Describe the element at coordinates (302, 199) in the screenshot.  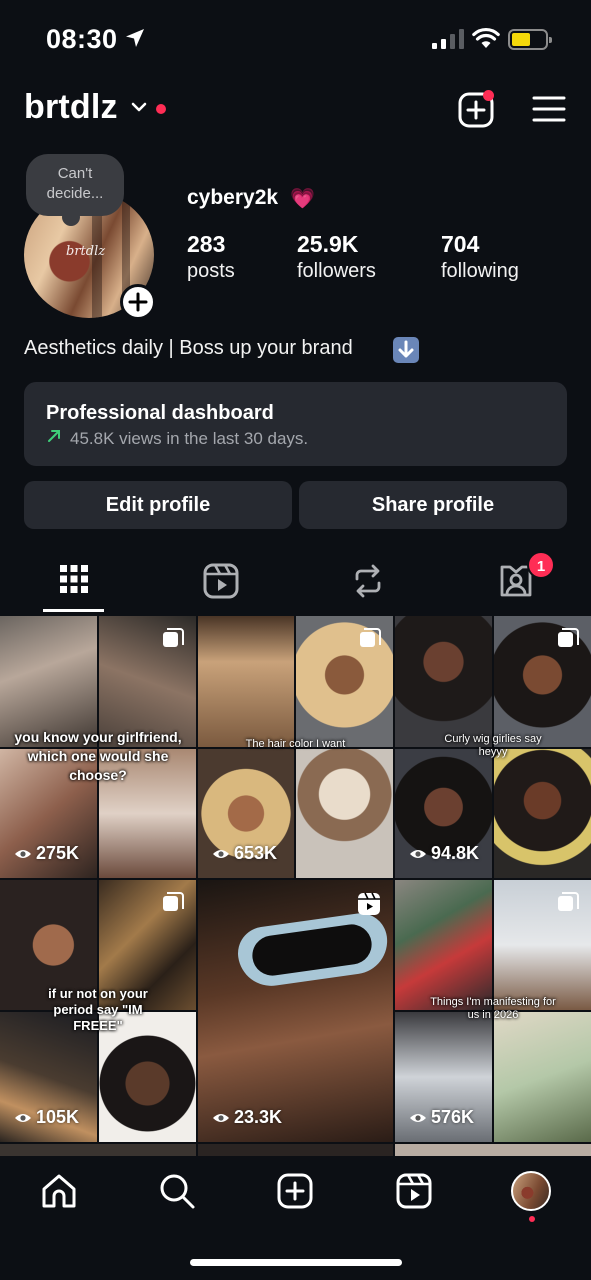
I see `heart-emoji: 💗` at that location.